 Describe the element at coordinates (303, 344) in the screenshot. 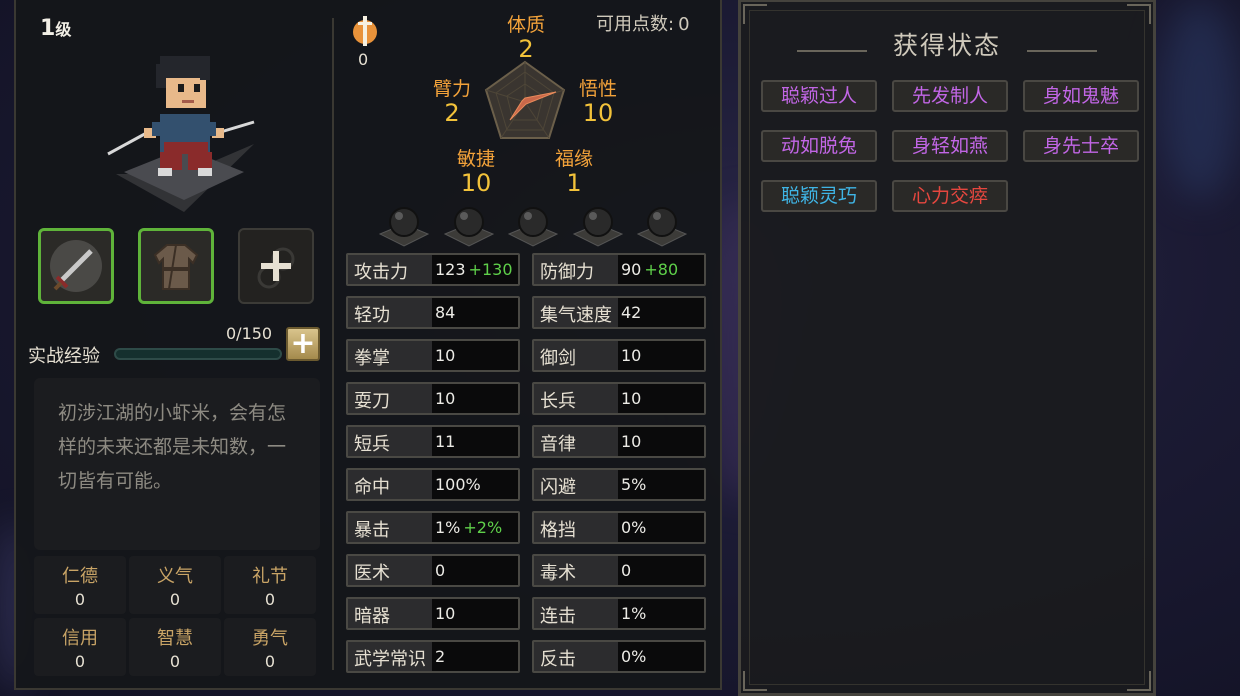

I see `experience-plus-button: +` at that location.